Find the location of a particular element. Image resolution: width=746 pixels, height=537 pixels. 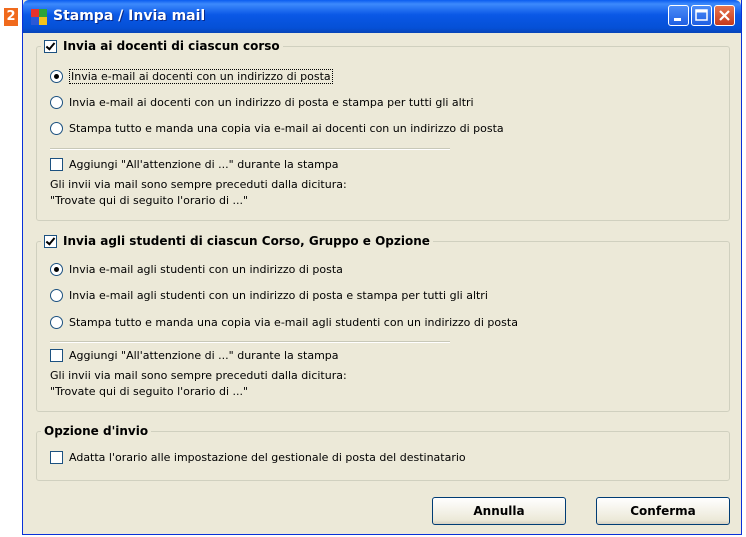

minimize-icon is located at coordinates (677, 19).